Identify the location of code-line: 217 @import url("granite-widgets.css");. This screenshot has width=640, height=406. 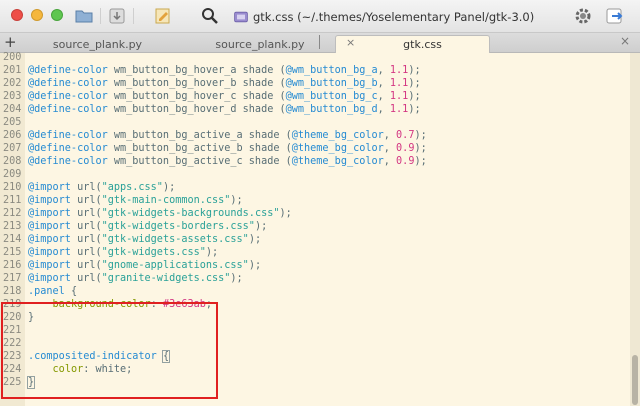
(310, 279).